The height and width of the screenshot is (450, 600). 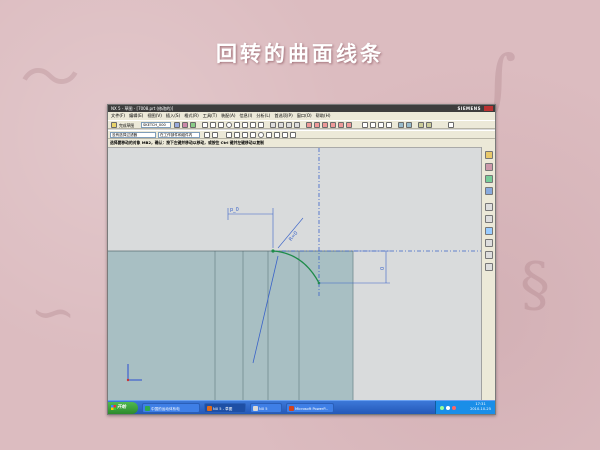 I want to click on task-label: NX 5, so click(x=263, y=409).